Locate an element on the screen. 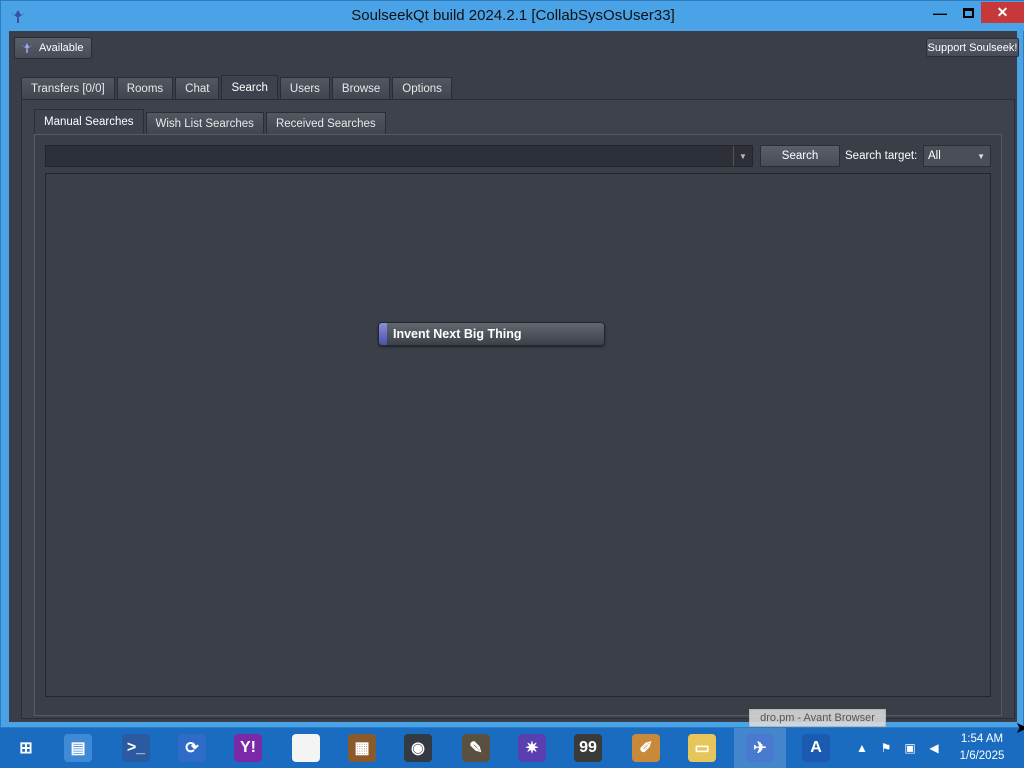  tray-volume-icon: ◀ is located at coordinates (934, 748).